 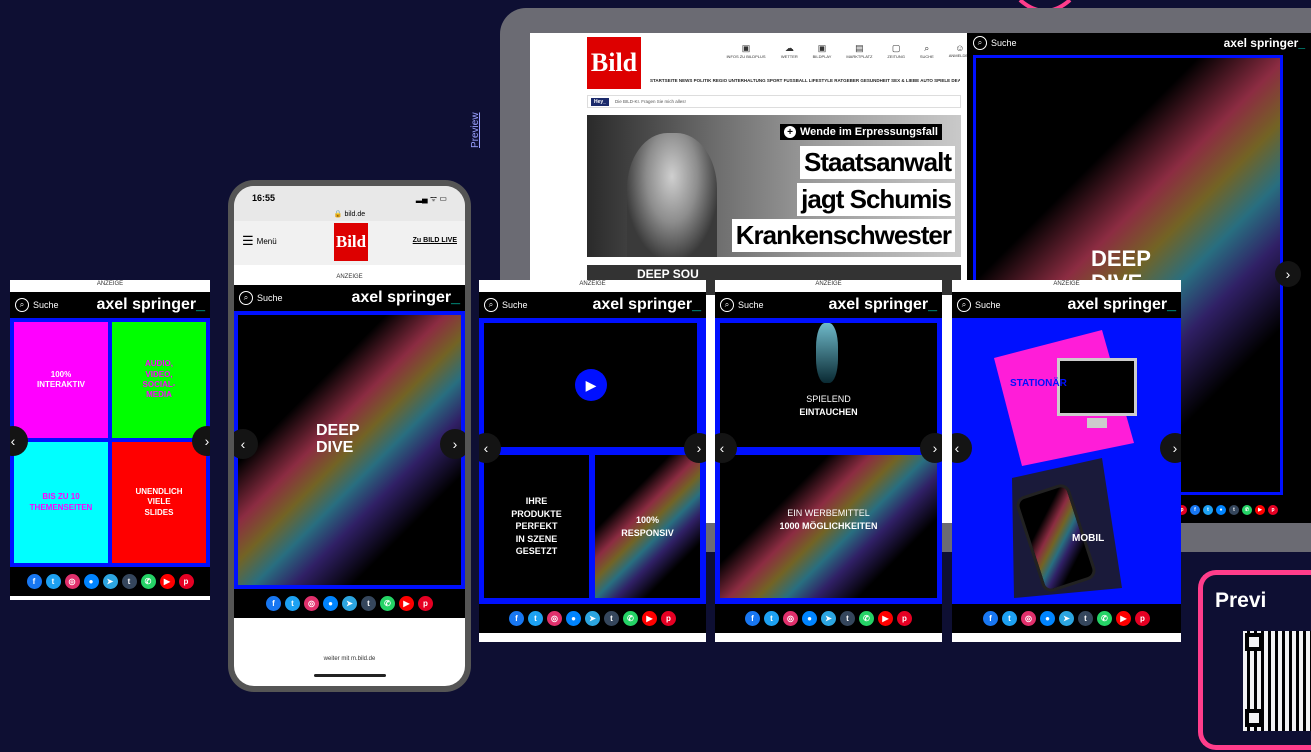 I want to click on url-bar: 🔒 bild.de, so click(x=349, y=215).